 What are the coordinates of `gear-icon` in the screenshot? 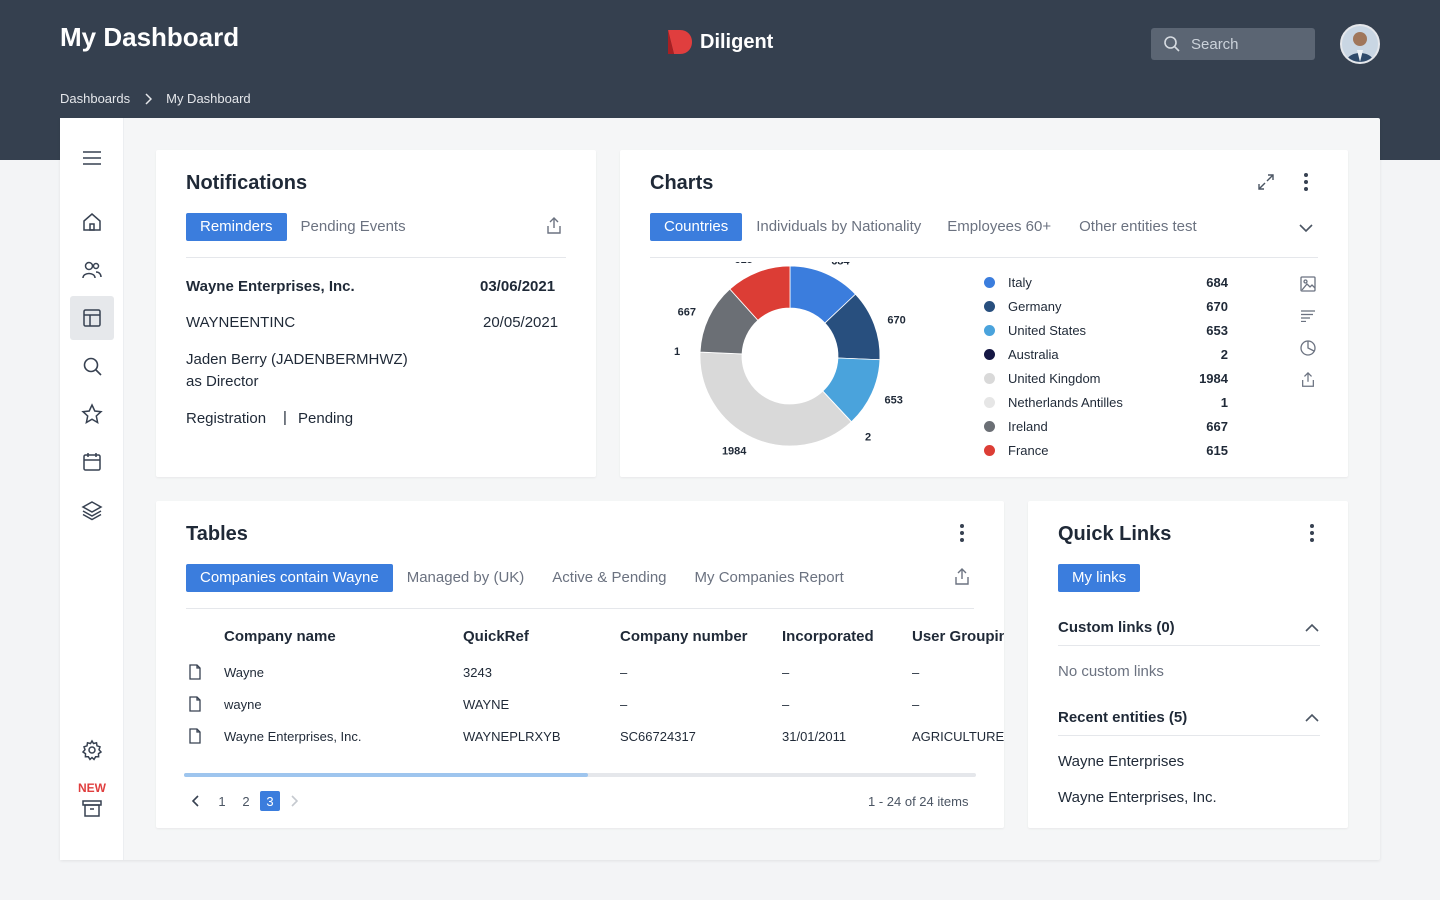 It's located at (92, 750).